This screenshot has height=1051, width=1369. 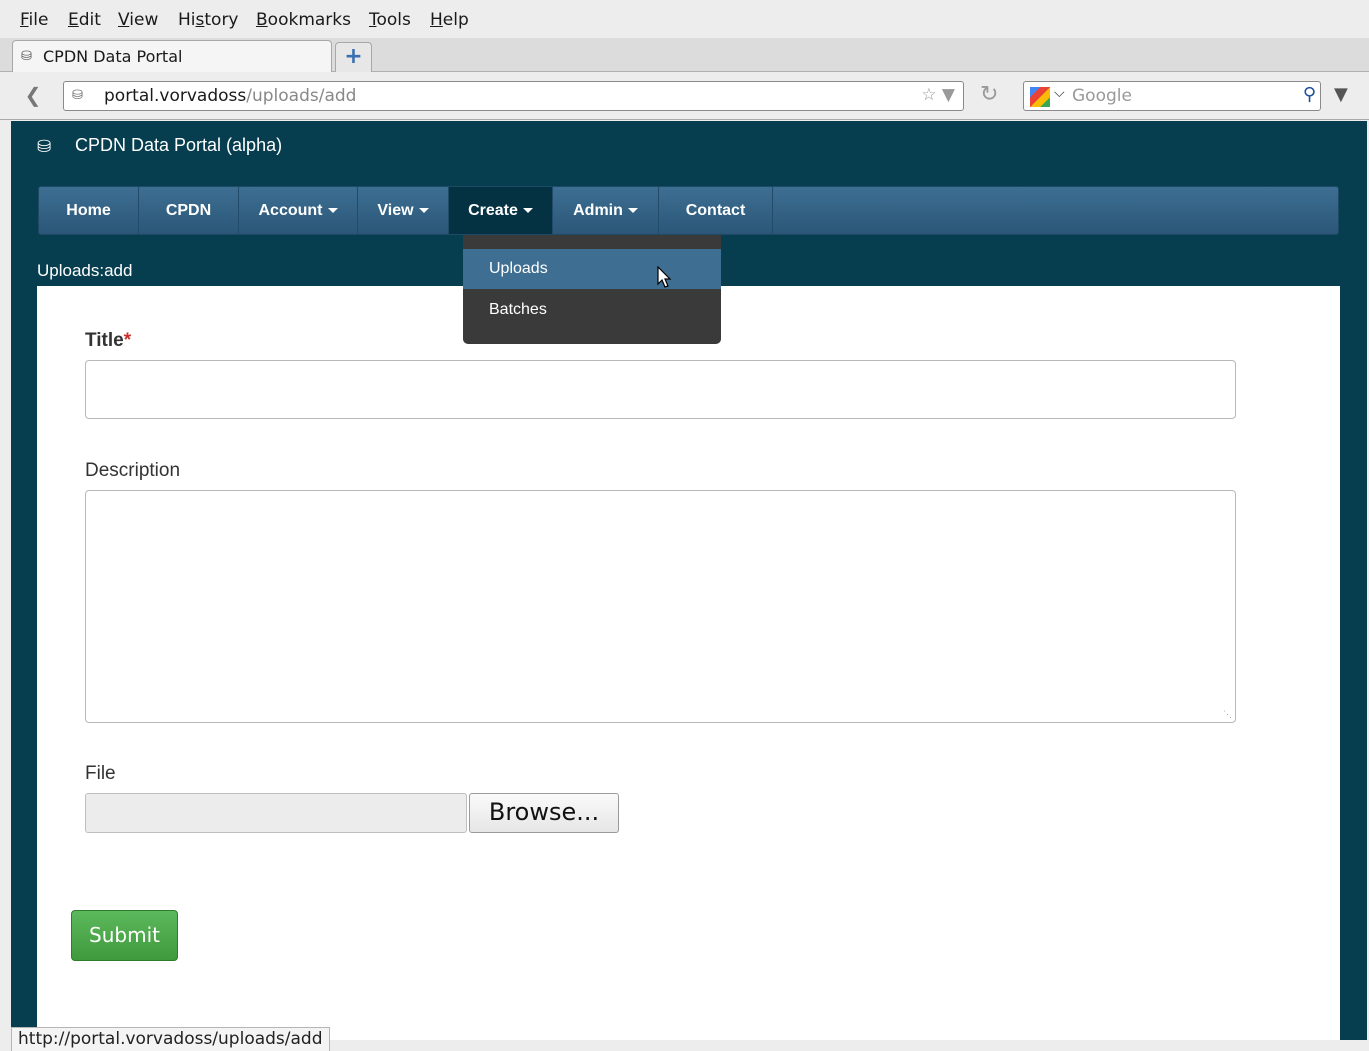 What do you see at coordinates (276, 813) in the screenshot?
I see `file-path-field` at bounding box center [276, 813].